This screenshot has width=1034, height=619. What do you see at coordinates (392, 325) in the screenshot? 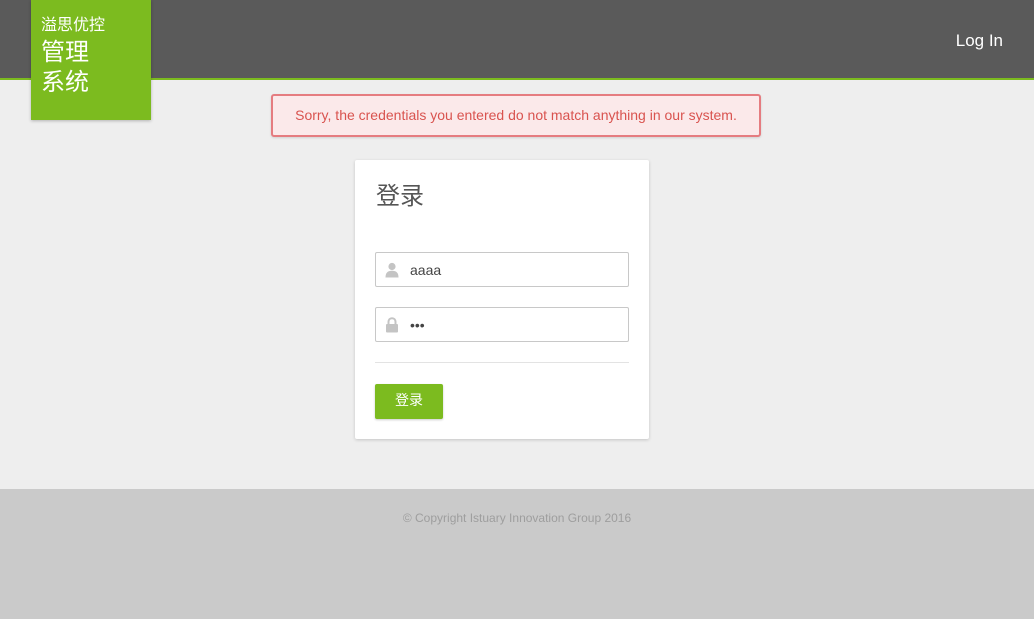
I see `lock-icon` at bounding box center [392, 325].